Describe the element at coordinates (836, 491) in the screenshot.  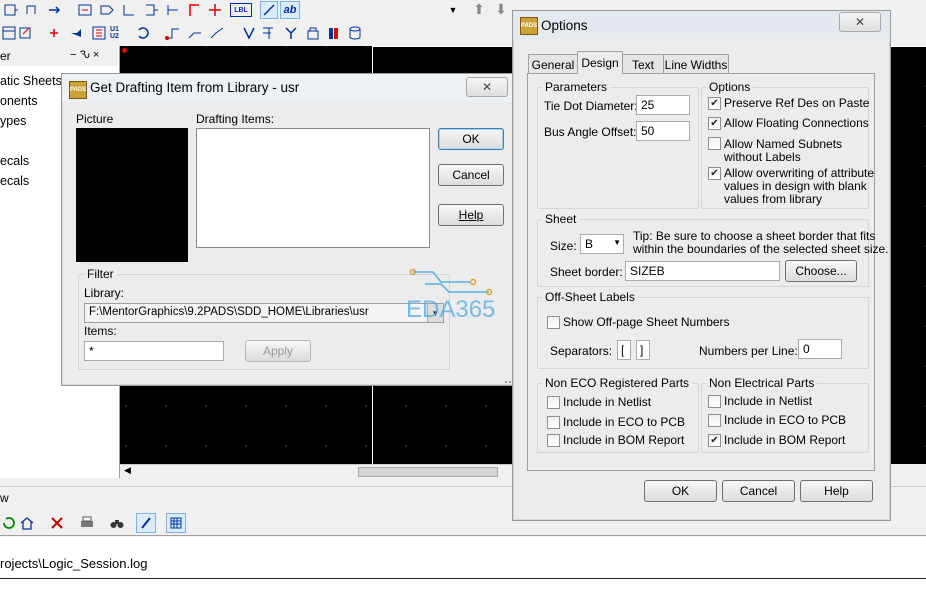
I see `options-help-button: Help` at that location.